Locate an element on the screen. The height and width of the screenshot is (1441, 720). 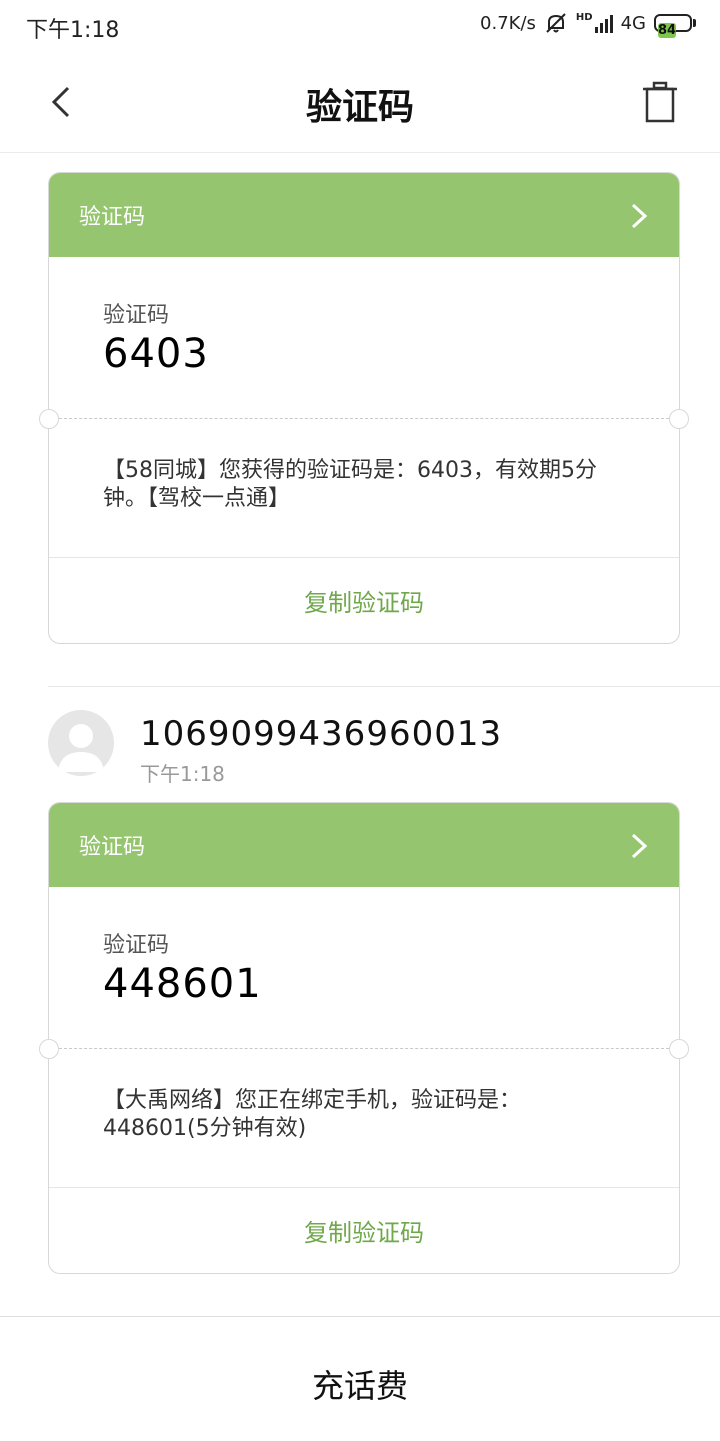
avatar is located at coordinates (81, 743).